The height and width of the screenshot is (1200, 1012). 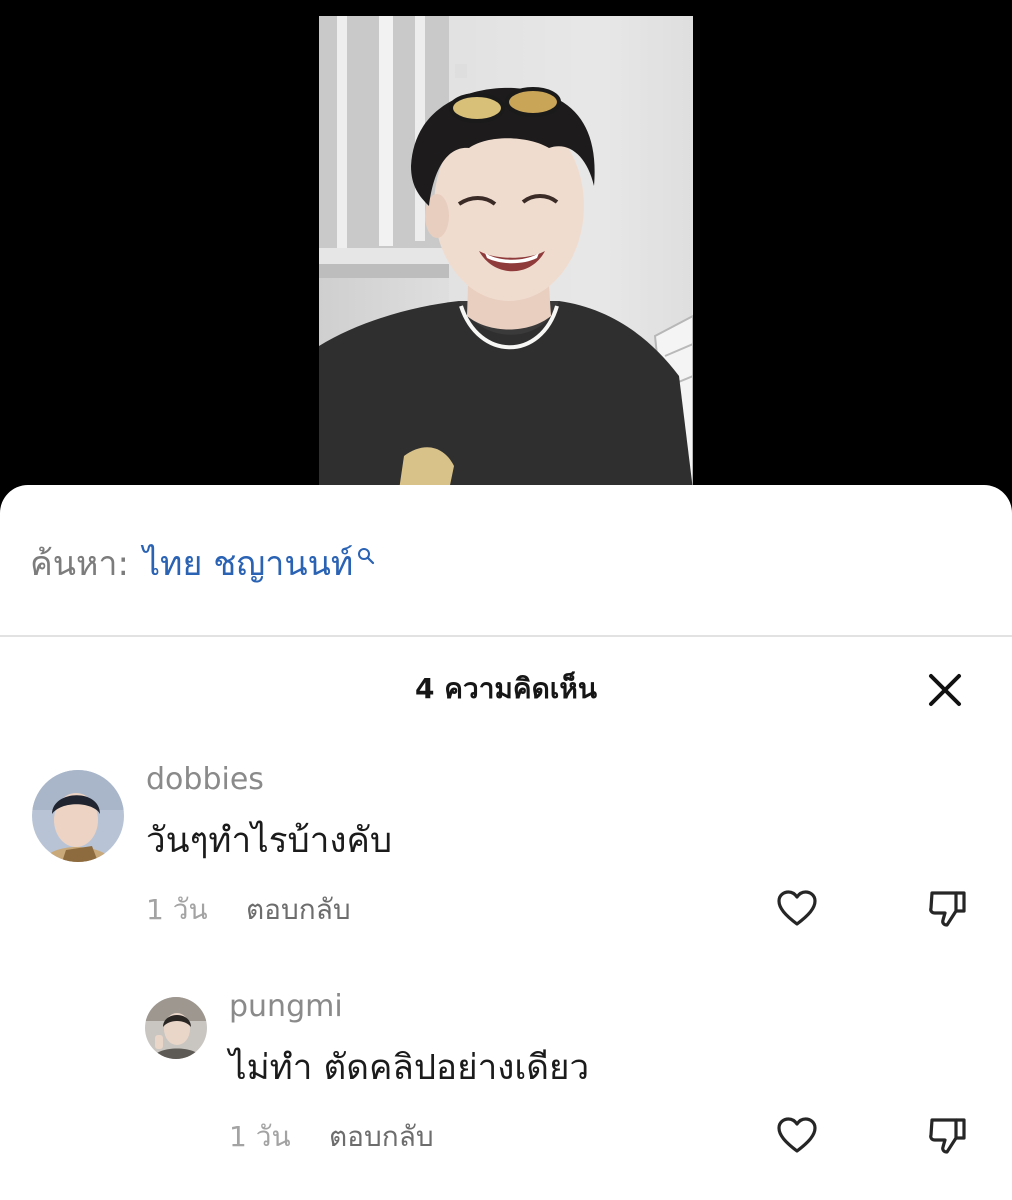 What do you see at coordinates (286, 1007) in the screenshot?
I see `comment-username: pungmi` at bounding box center [286, 1007].